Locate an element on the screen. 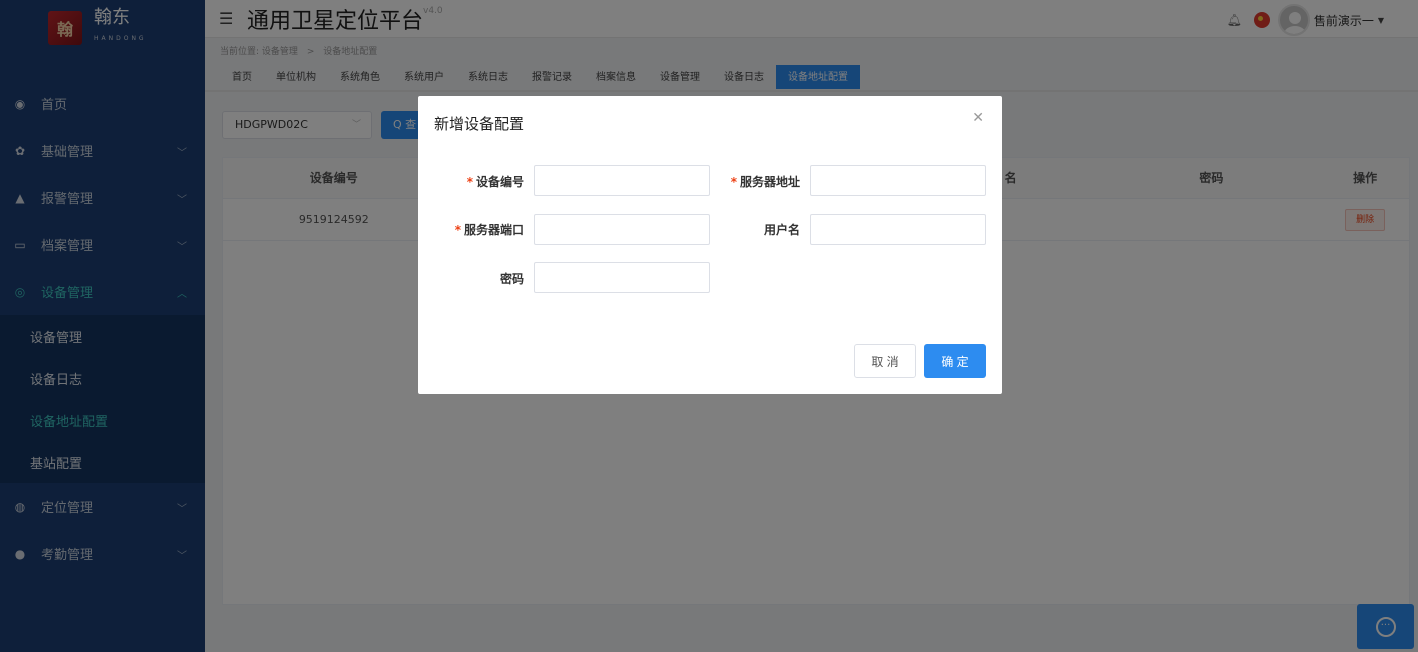 The image size is (1418, 652). password-label: 密码 is located at coordinates (511, 279).